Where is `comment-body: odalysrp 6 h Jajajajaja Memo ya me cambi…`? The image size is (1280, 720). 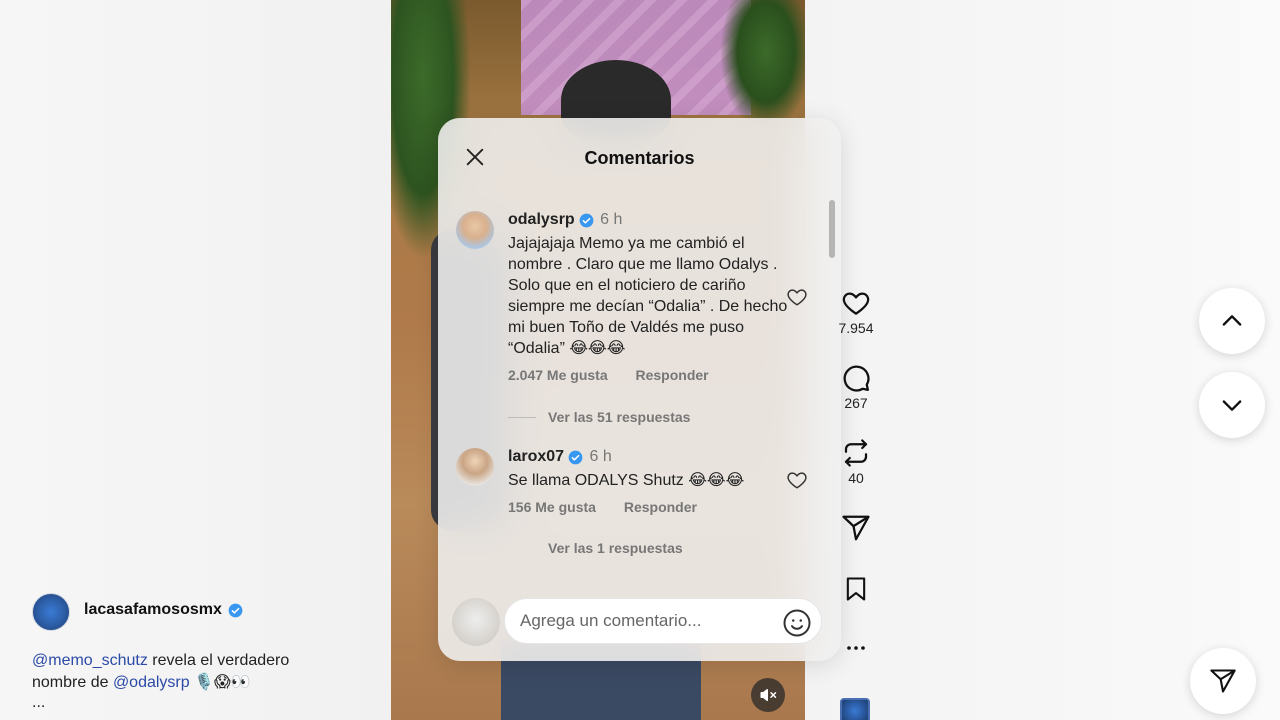
comment-body: odalysrp 6 h Jajajajaja Memo ya me cambi… is located at coordinates (648, 297).